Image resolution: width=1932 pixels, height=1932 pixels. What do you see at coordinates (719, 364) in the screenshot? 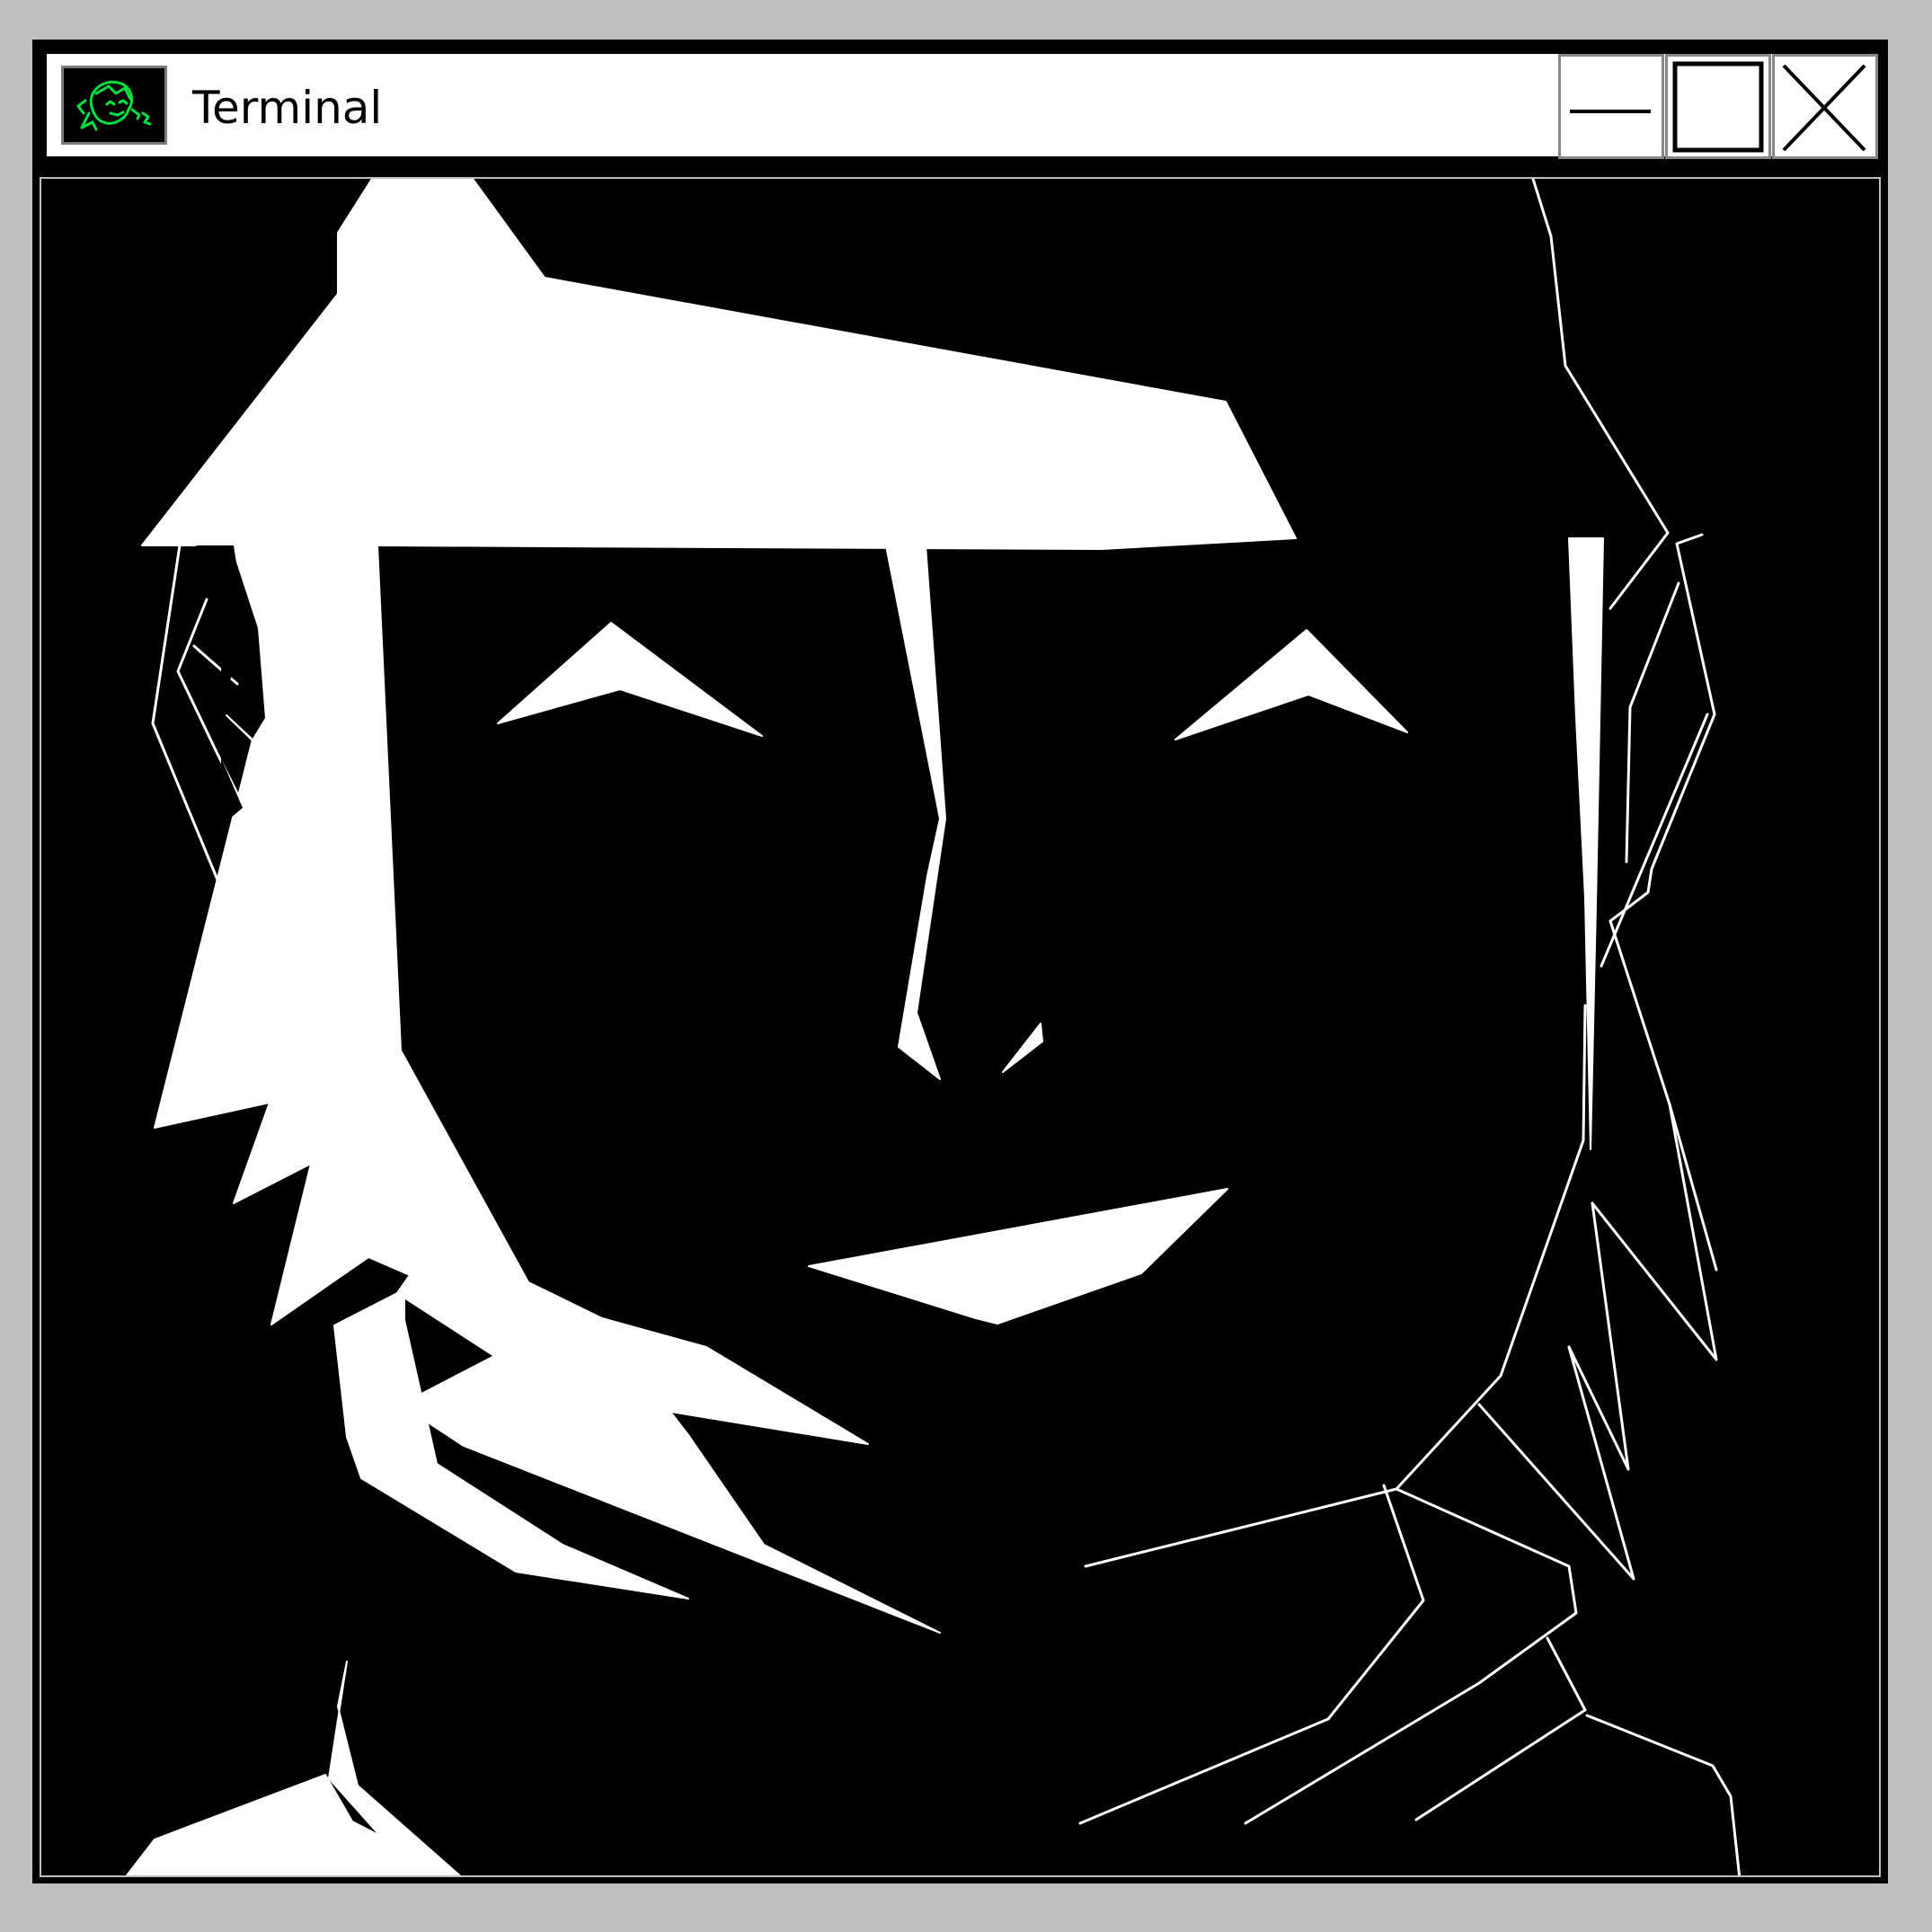
I see `hair-top` at bounding box center [719, 364].